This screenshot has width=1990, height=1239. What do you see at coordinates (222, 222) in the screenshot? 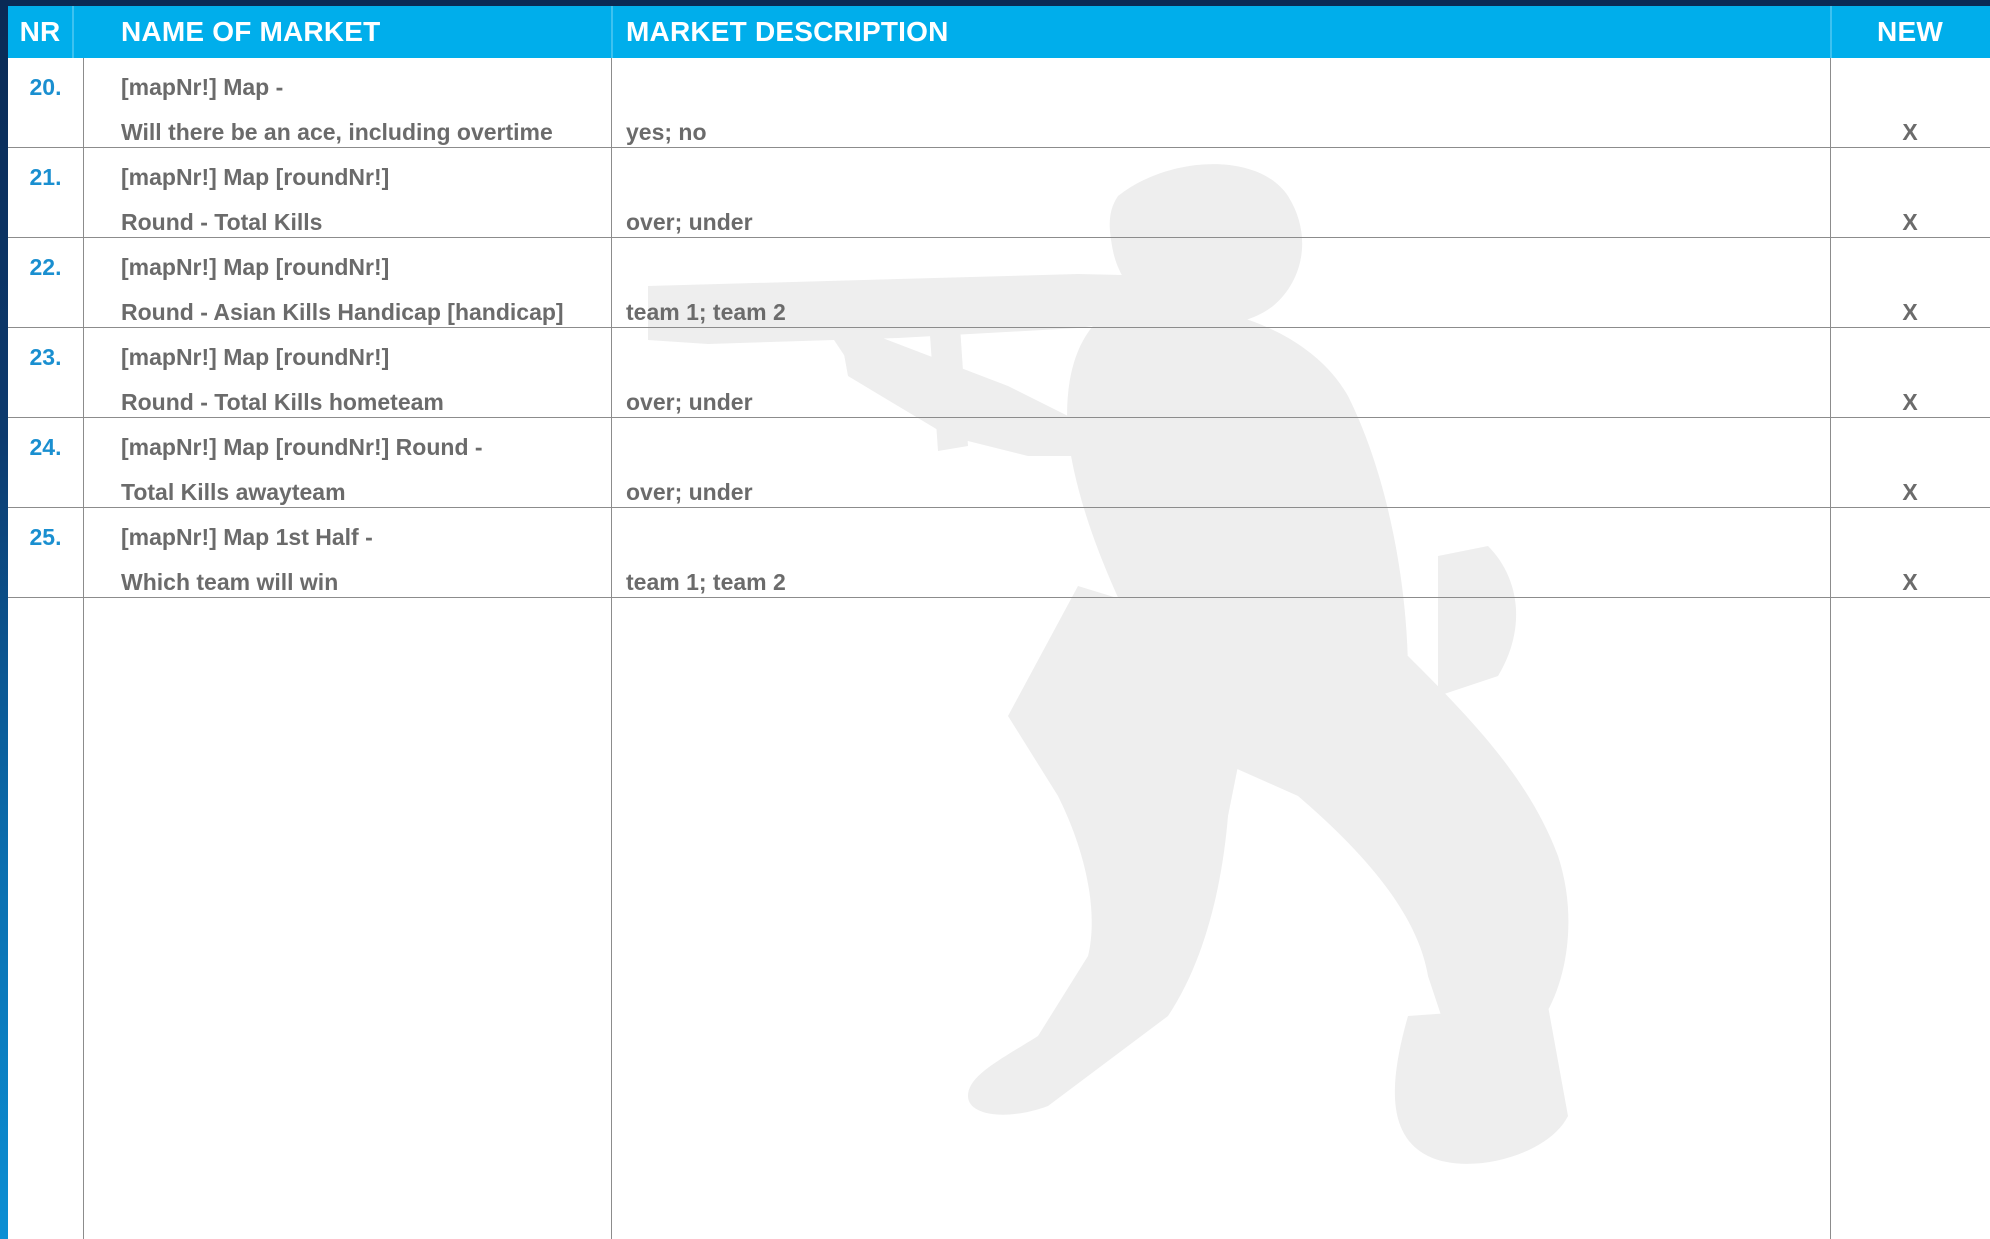
I see `market-name-line2: Round - Total Kills` at bounding box center [222, 222].